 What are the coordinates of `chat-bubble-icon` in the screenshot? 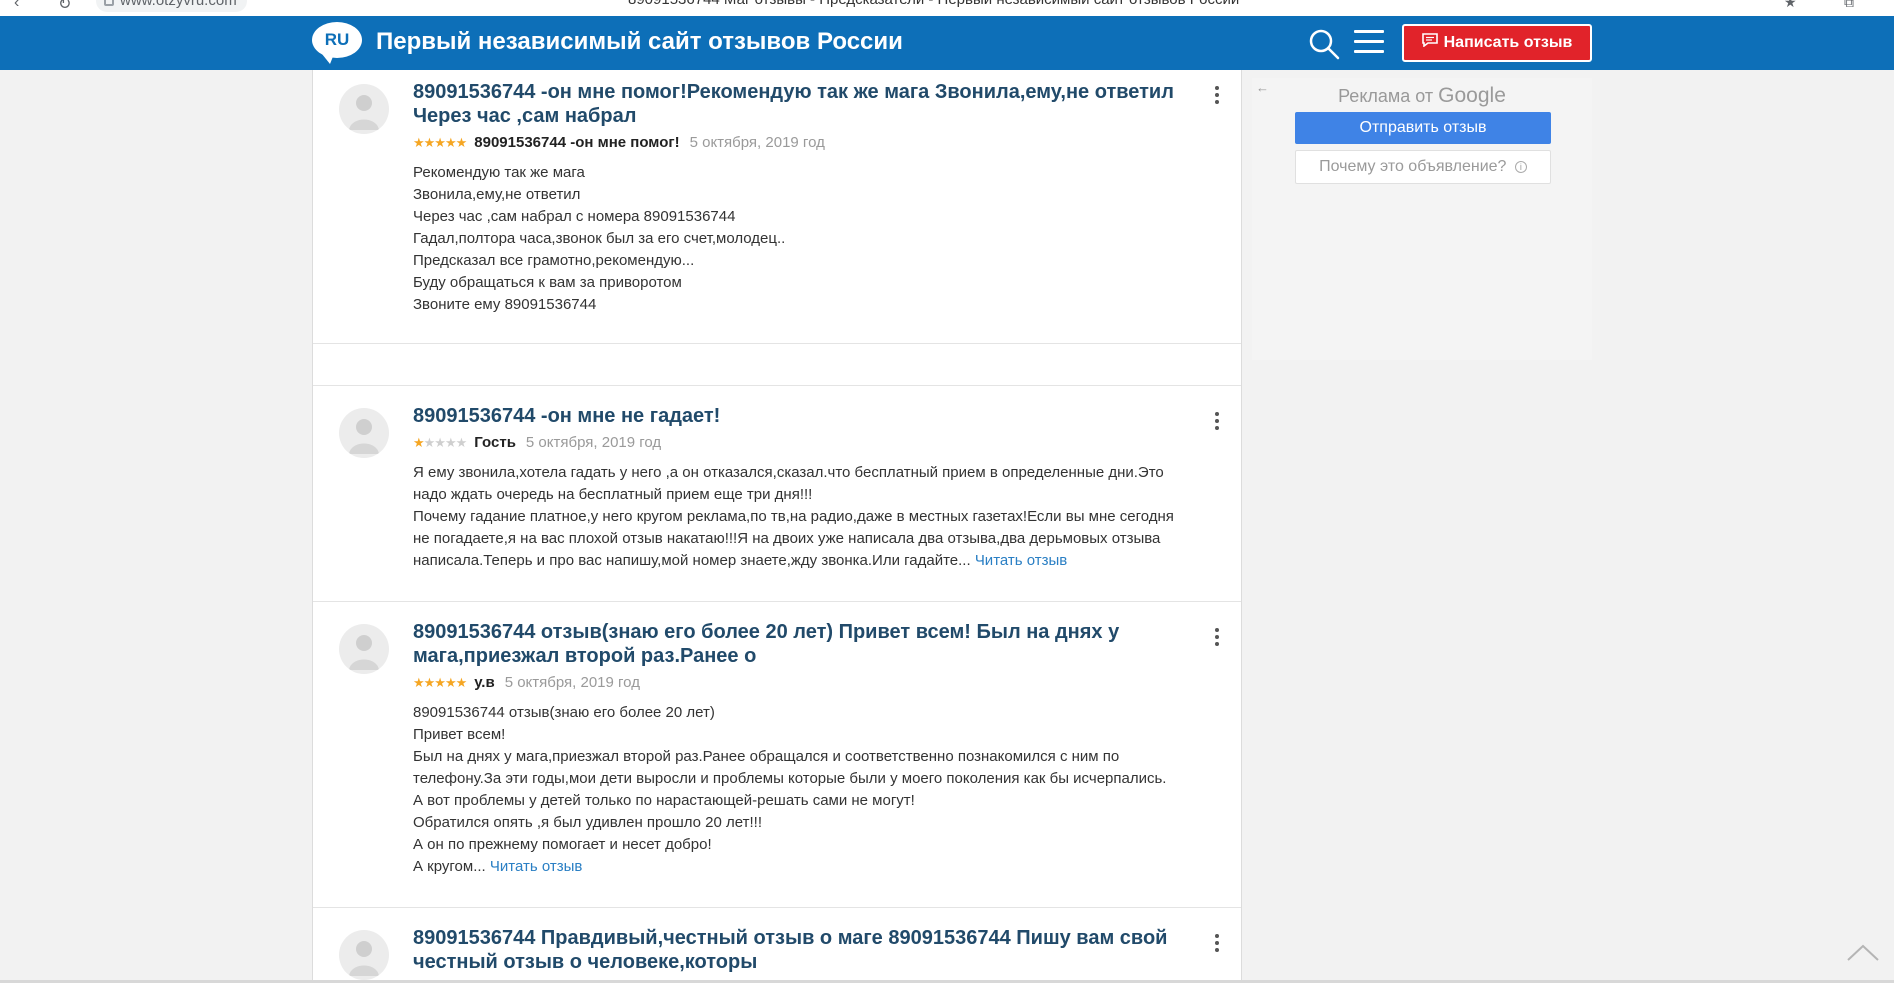 It's located at (1429, 43).